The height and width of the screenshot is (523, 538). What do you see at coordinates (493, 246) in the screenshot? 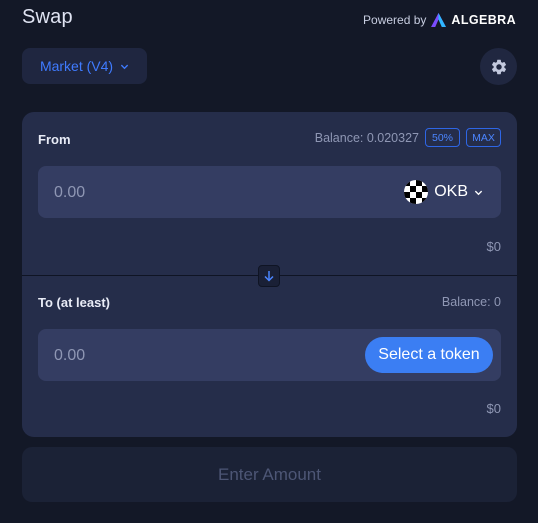
I see `from-usd-value: $0` at bounding box center [493, 246].